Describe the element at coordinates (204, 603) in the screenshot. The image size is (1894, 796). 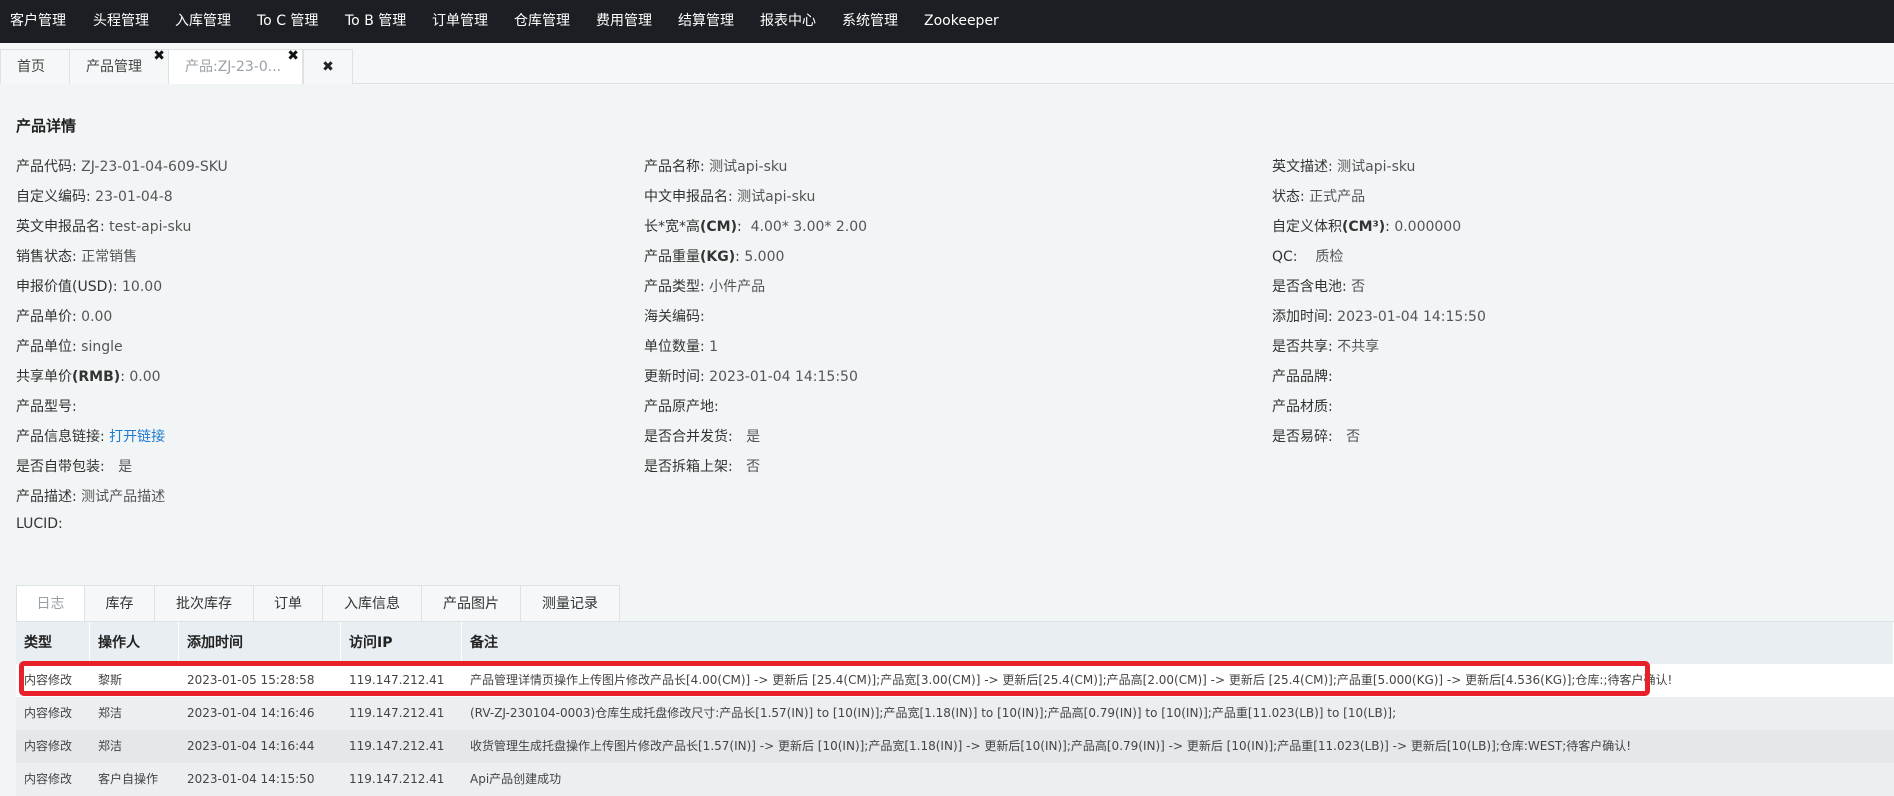
I see `tab-batch-inventory: 批次库存` at that location.